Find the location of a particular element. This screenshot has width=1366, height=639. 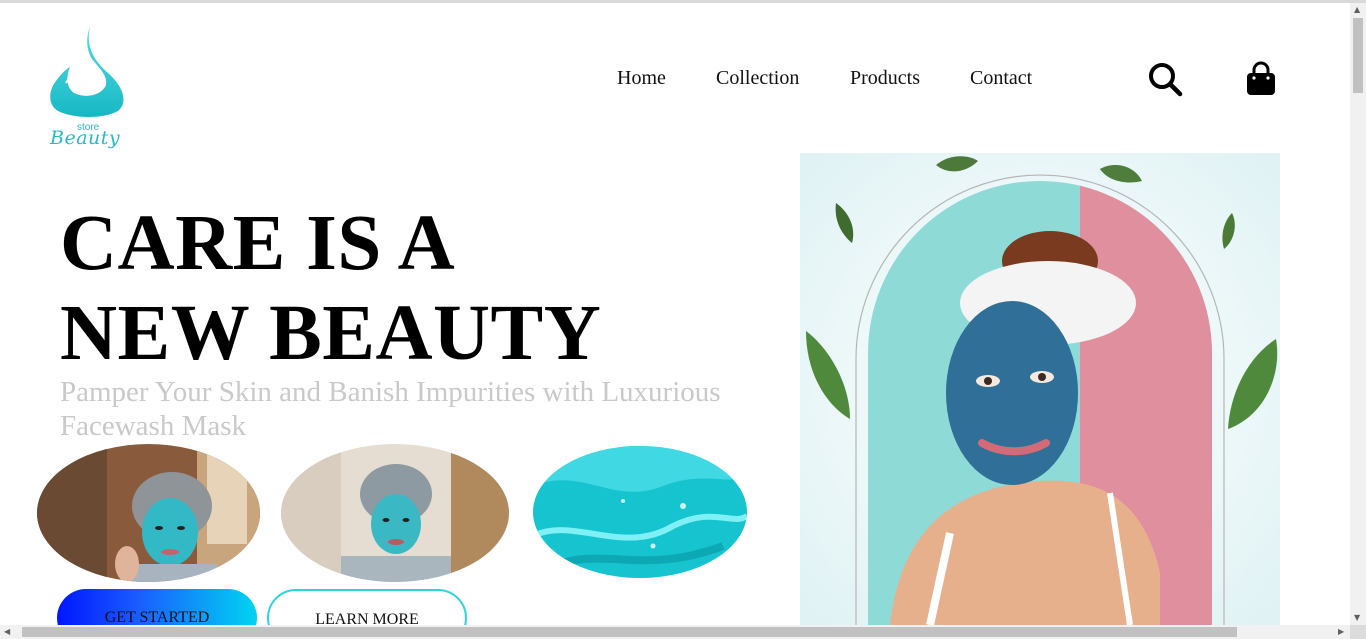

get-started-button: GET STARTED is located at coordinates (157, 607).